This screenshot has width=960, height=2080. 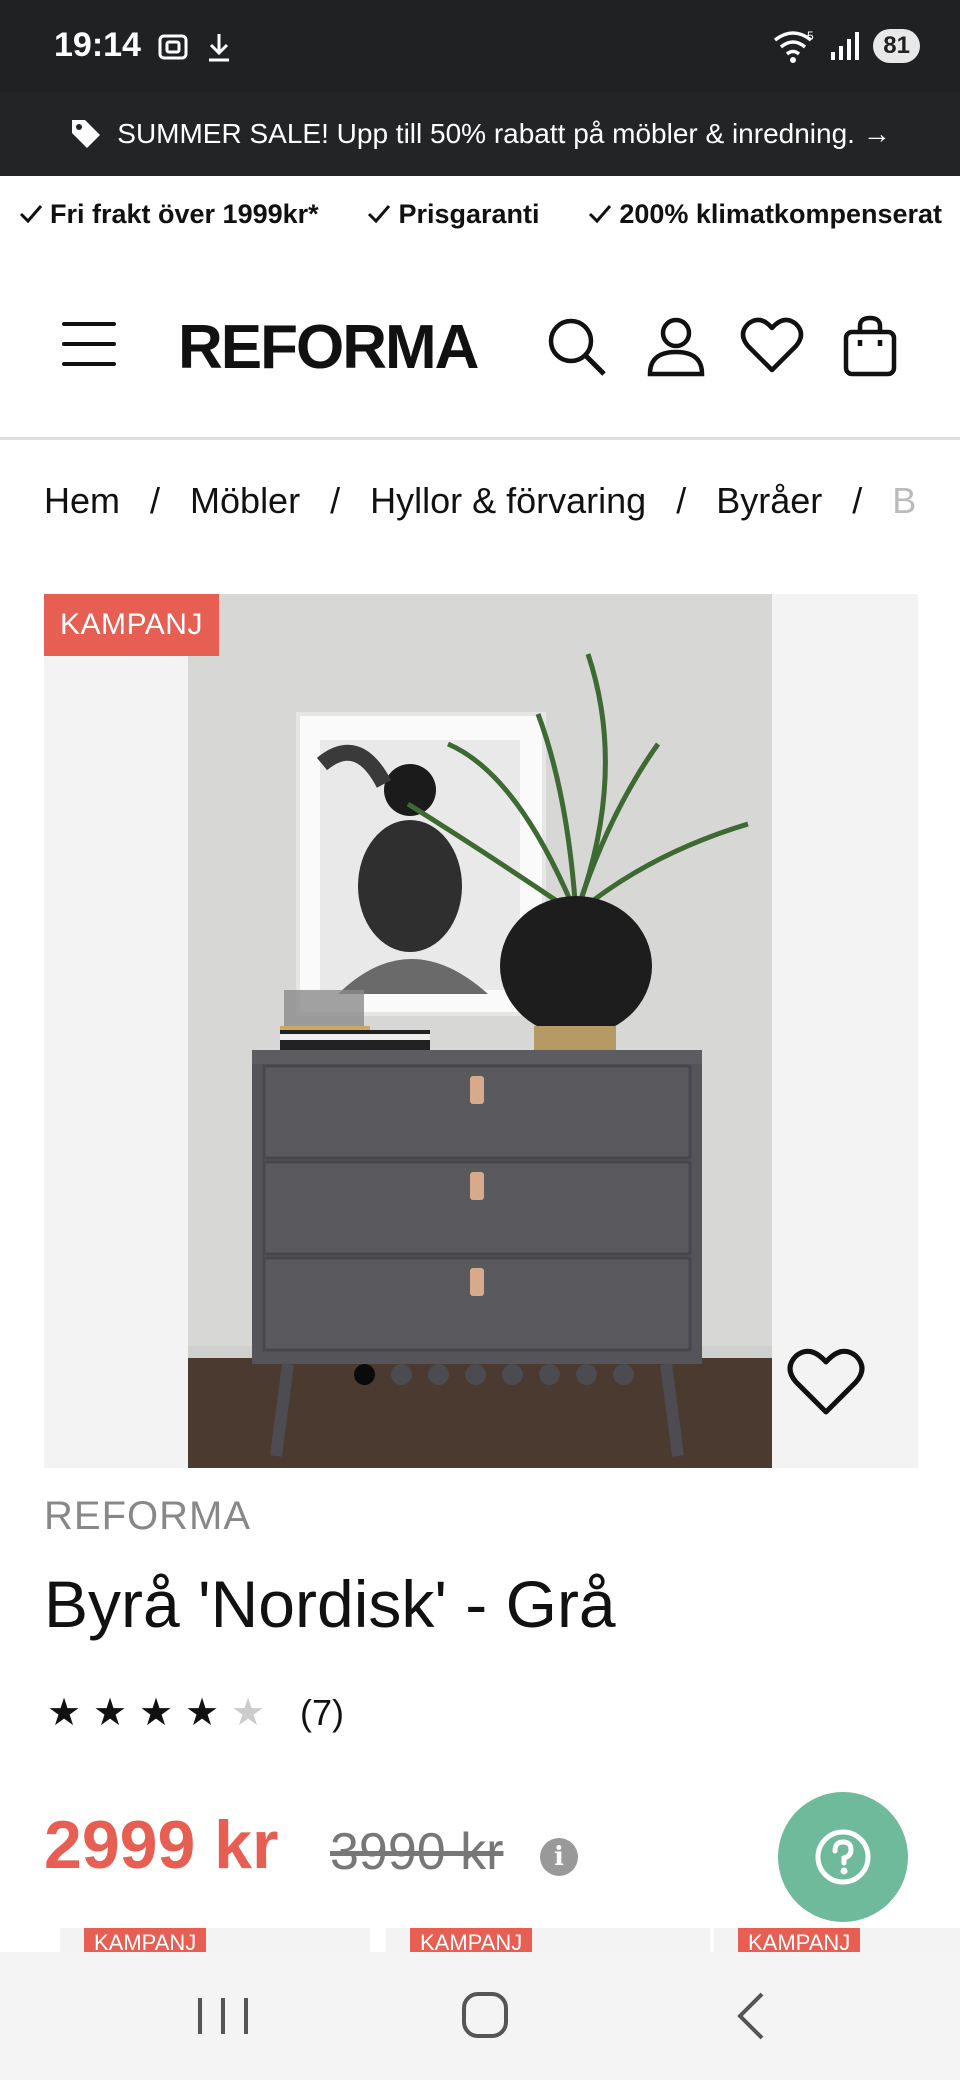 I want to click on search-icon, so click(x=576, y=346).